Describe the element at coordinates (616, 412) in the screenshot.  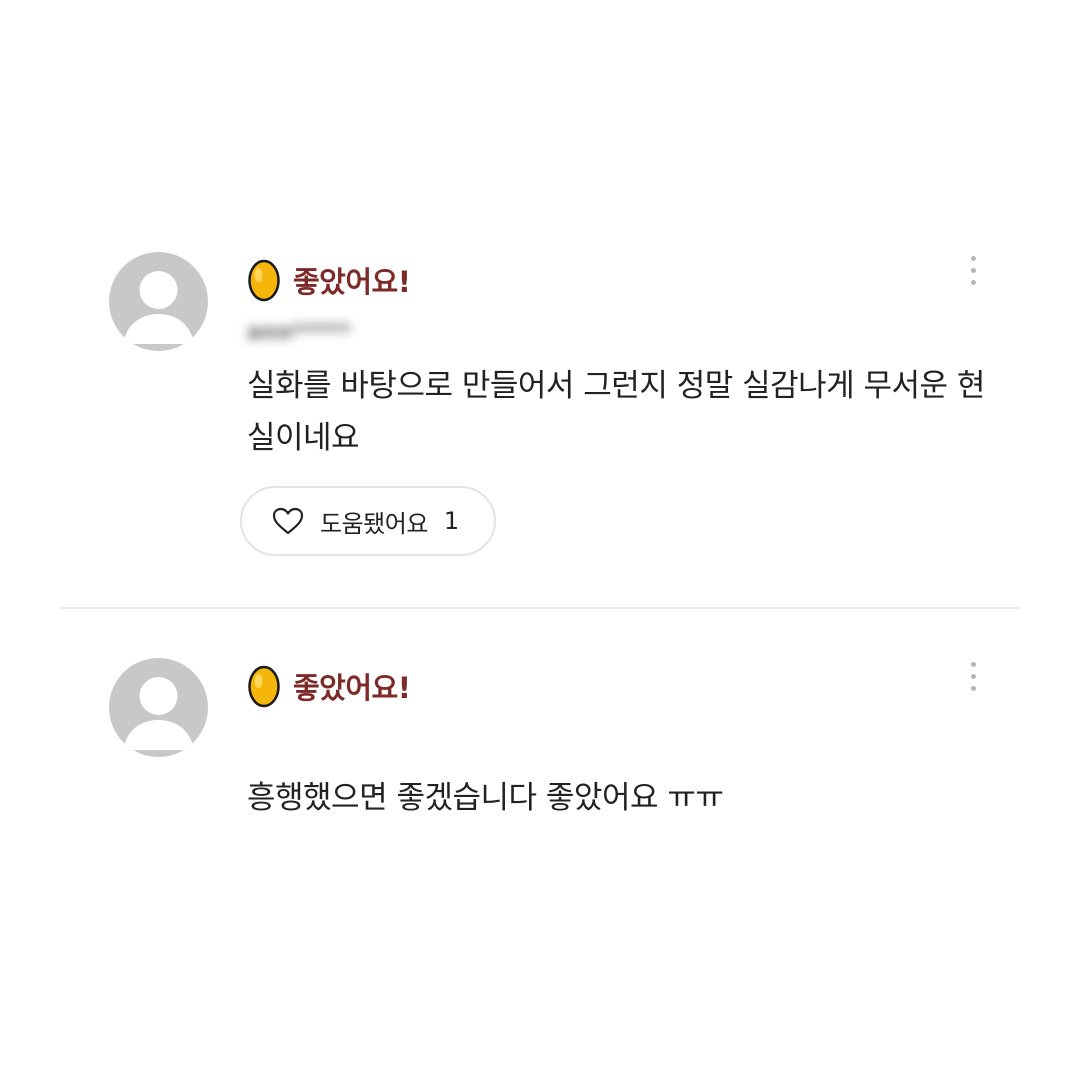
I see `review-text: 실화를 바탕으로 만들어서 그런지 정말 실감나게 무서운 현실이네요` at that location.